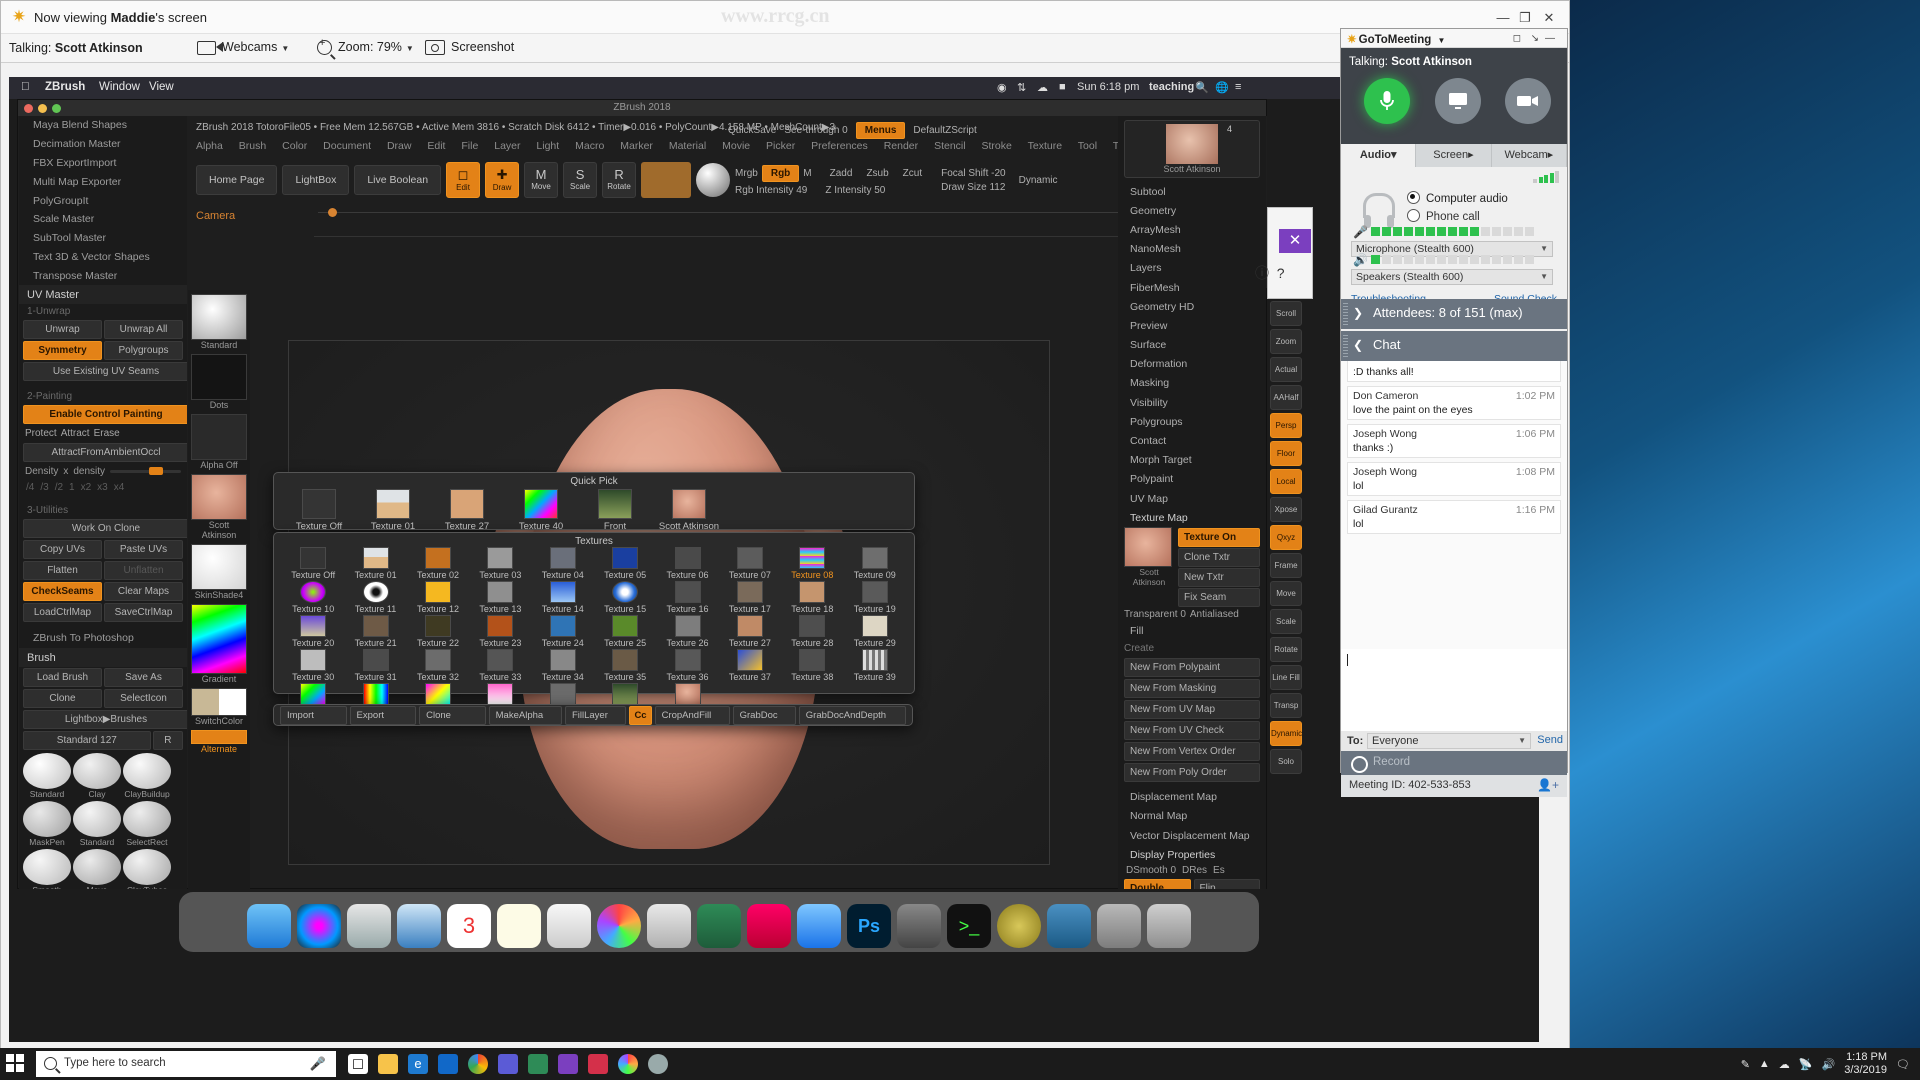 This screenshot has width=1920, height=1080. Describe the element at coordinates (1151, 870) in the screenshot. I see `dsmooth-slider: DSmooth 0` at that location.